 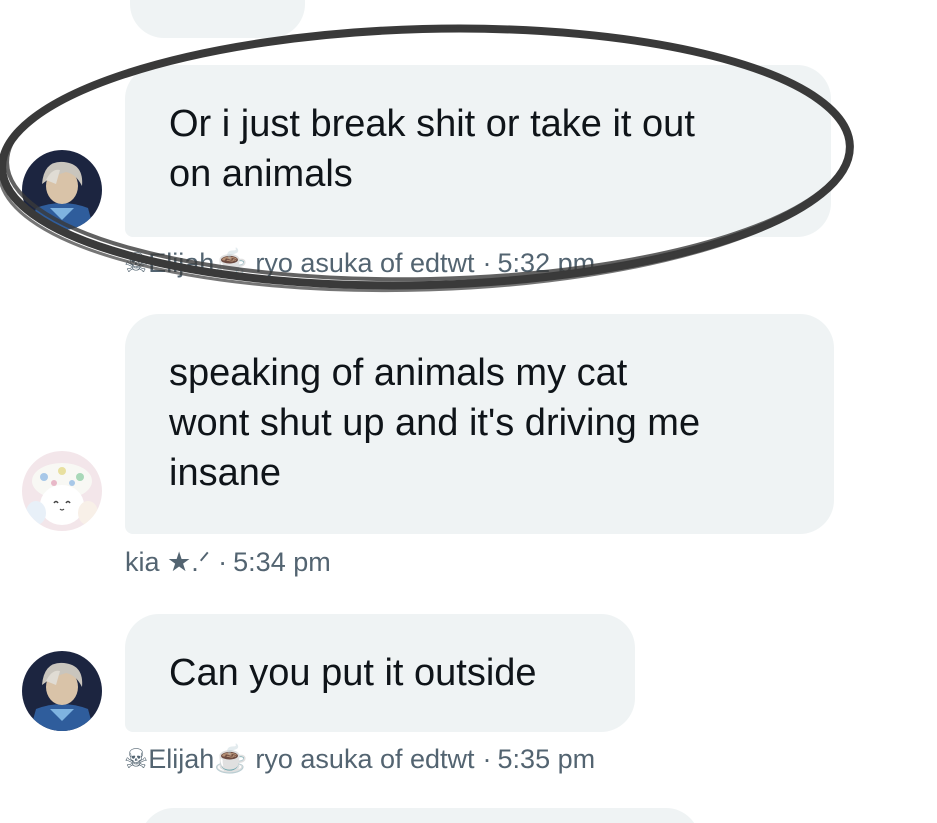 I want to click on plush-cat-avatar-icon, so click(x=62, y=491).